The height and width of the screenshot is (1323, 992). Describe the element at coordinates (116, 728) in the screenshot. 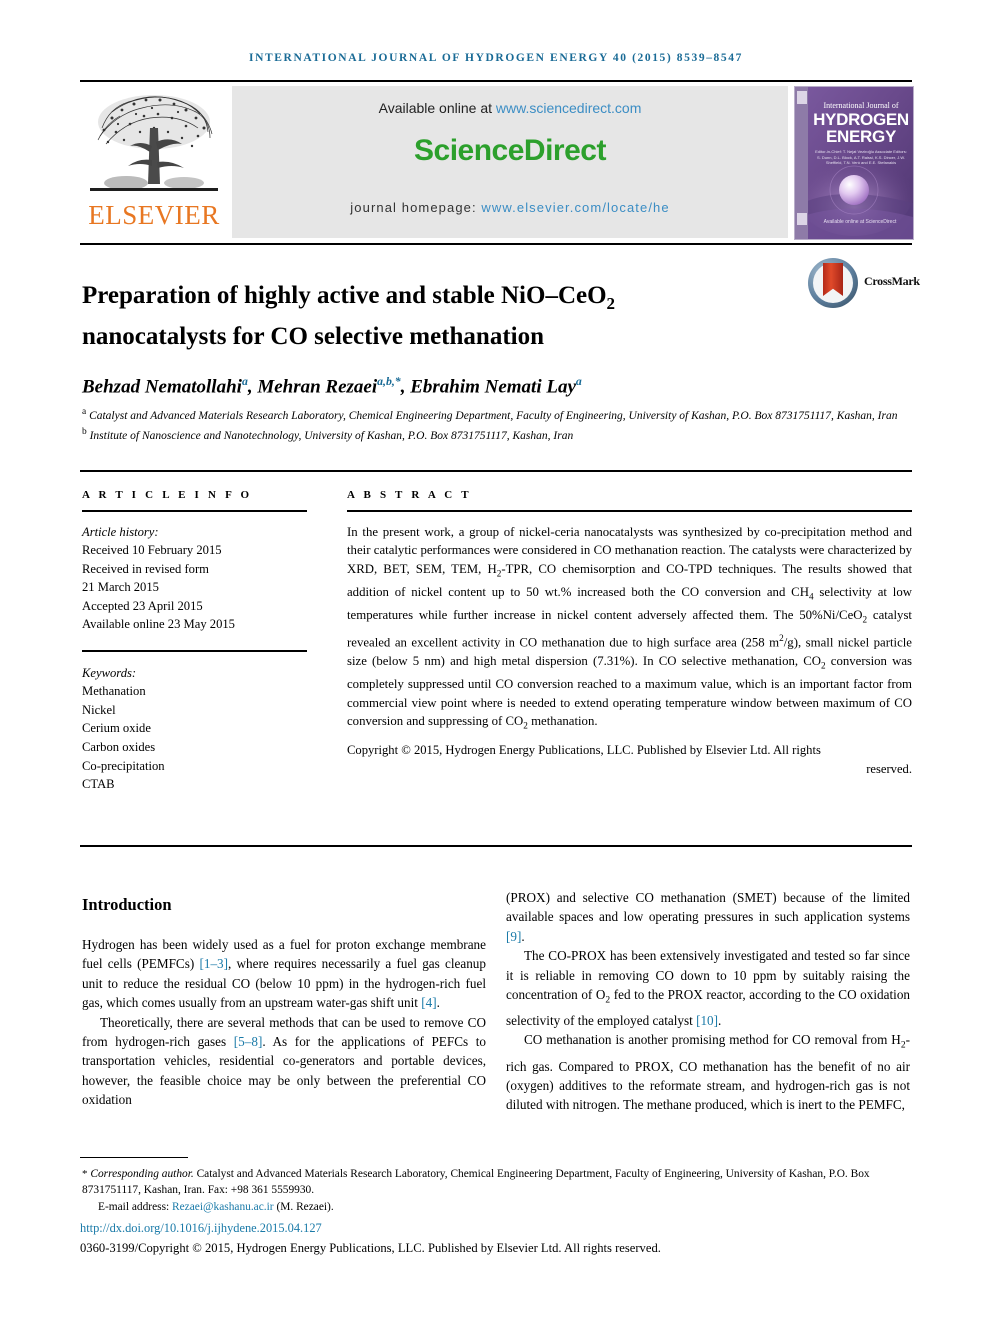

I see `keyword-item: Cerium oxide` at that location.